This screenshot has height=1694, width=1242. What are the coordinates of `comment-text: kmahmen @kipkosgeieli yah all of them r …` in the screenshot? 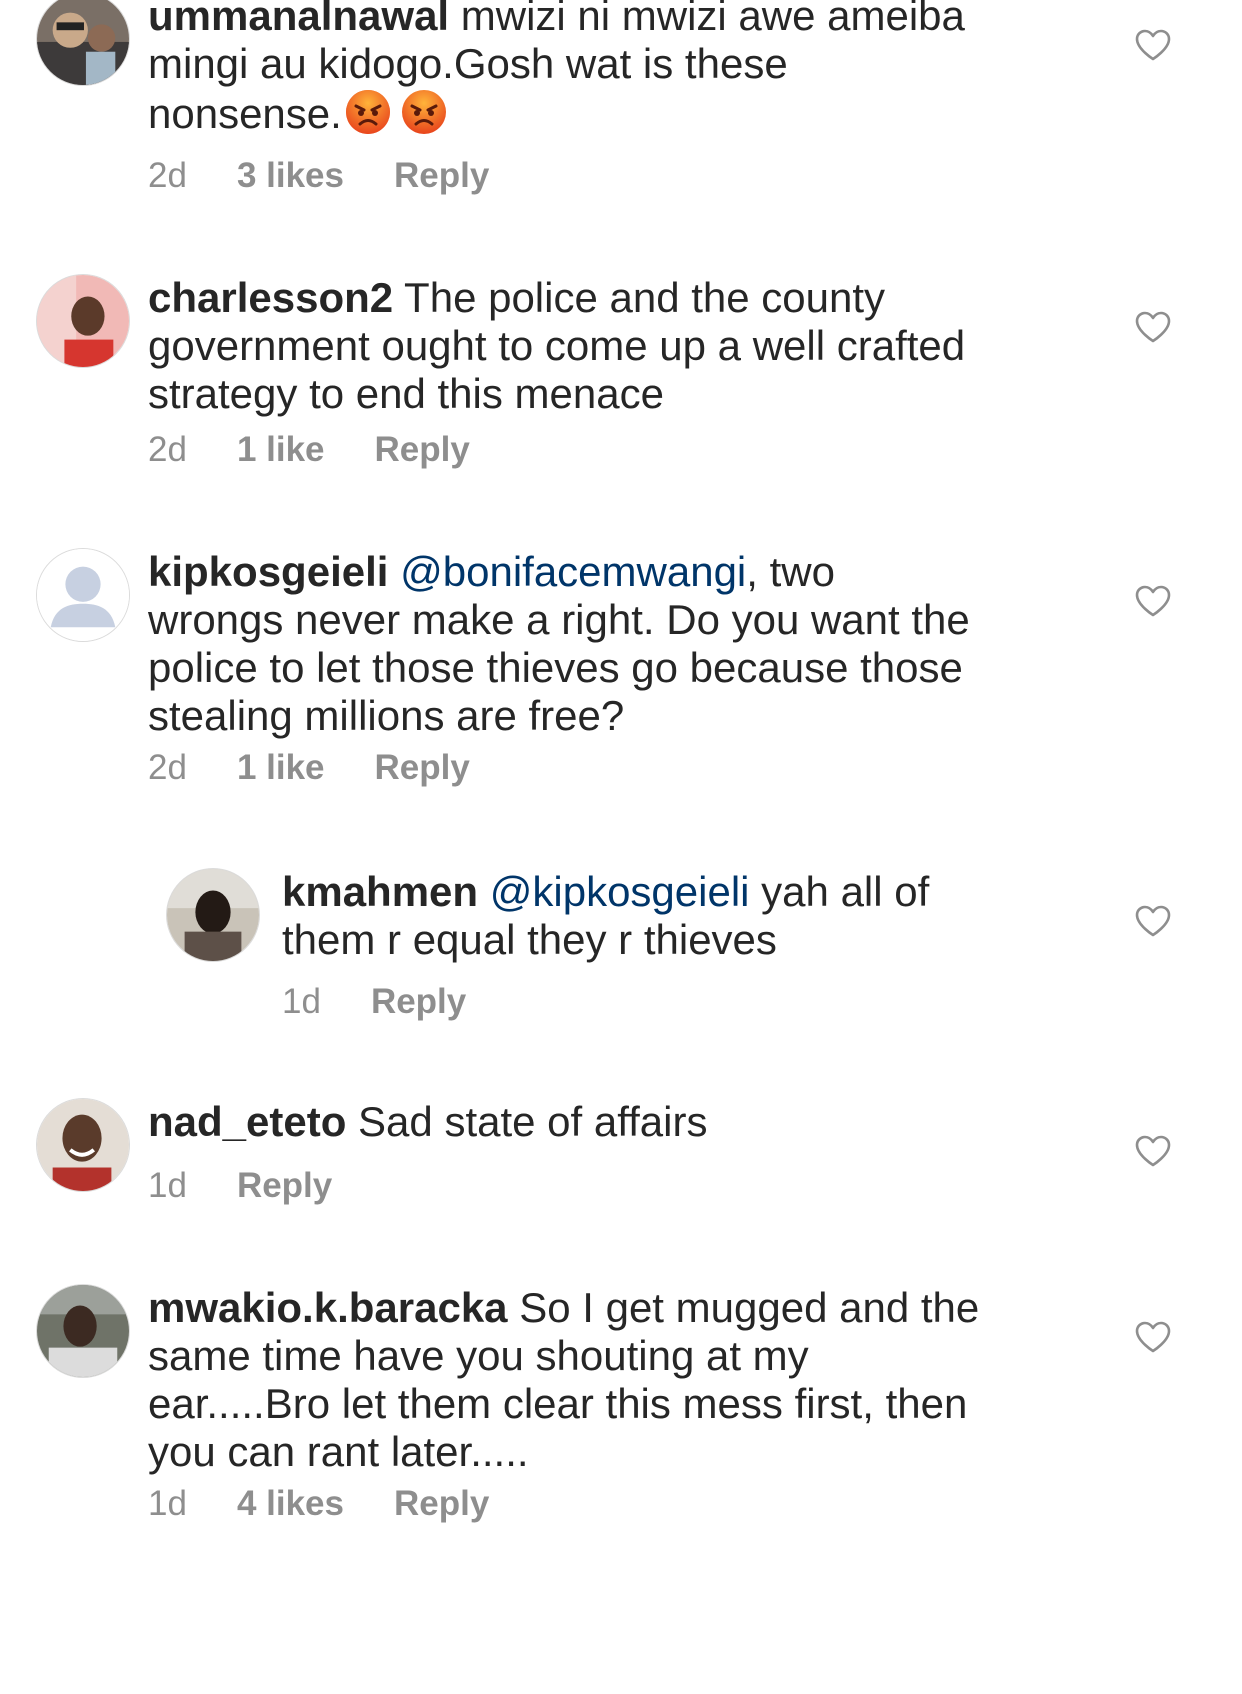 It's located at (647, 916).